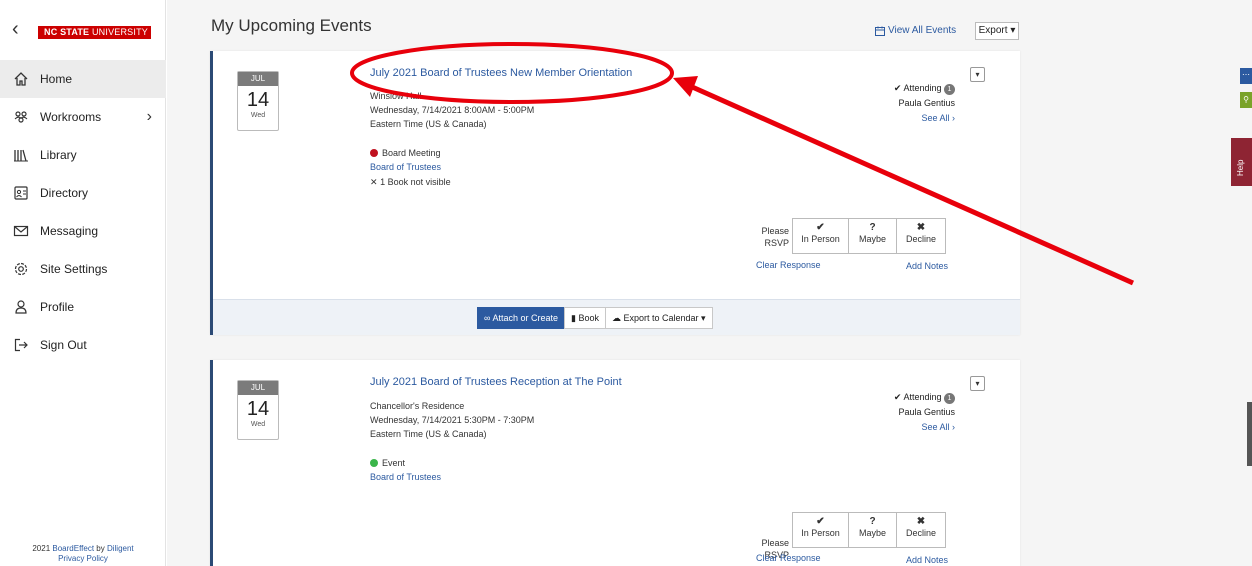  Describe the element at coordinates (1246, 76) in the screenshot. I see `more-options-widget: ⋯` at that location.